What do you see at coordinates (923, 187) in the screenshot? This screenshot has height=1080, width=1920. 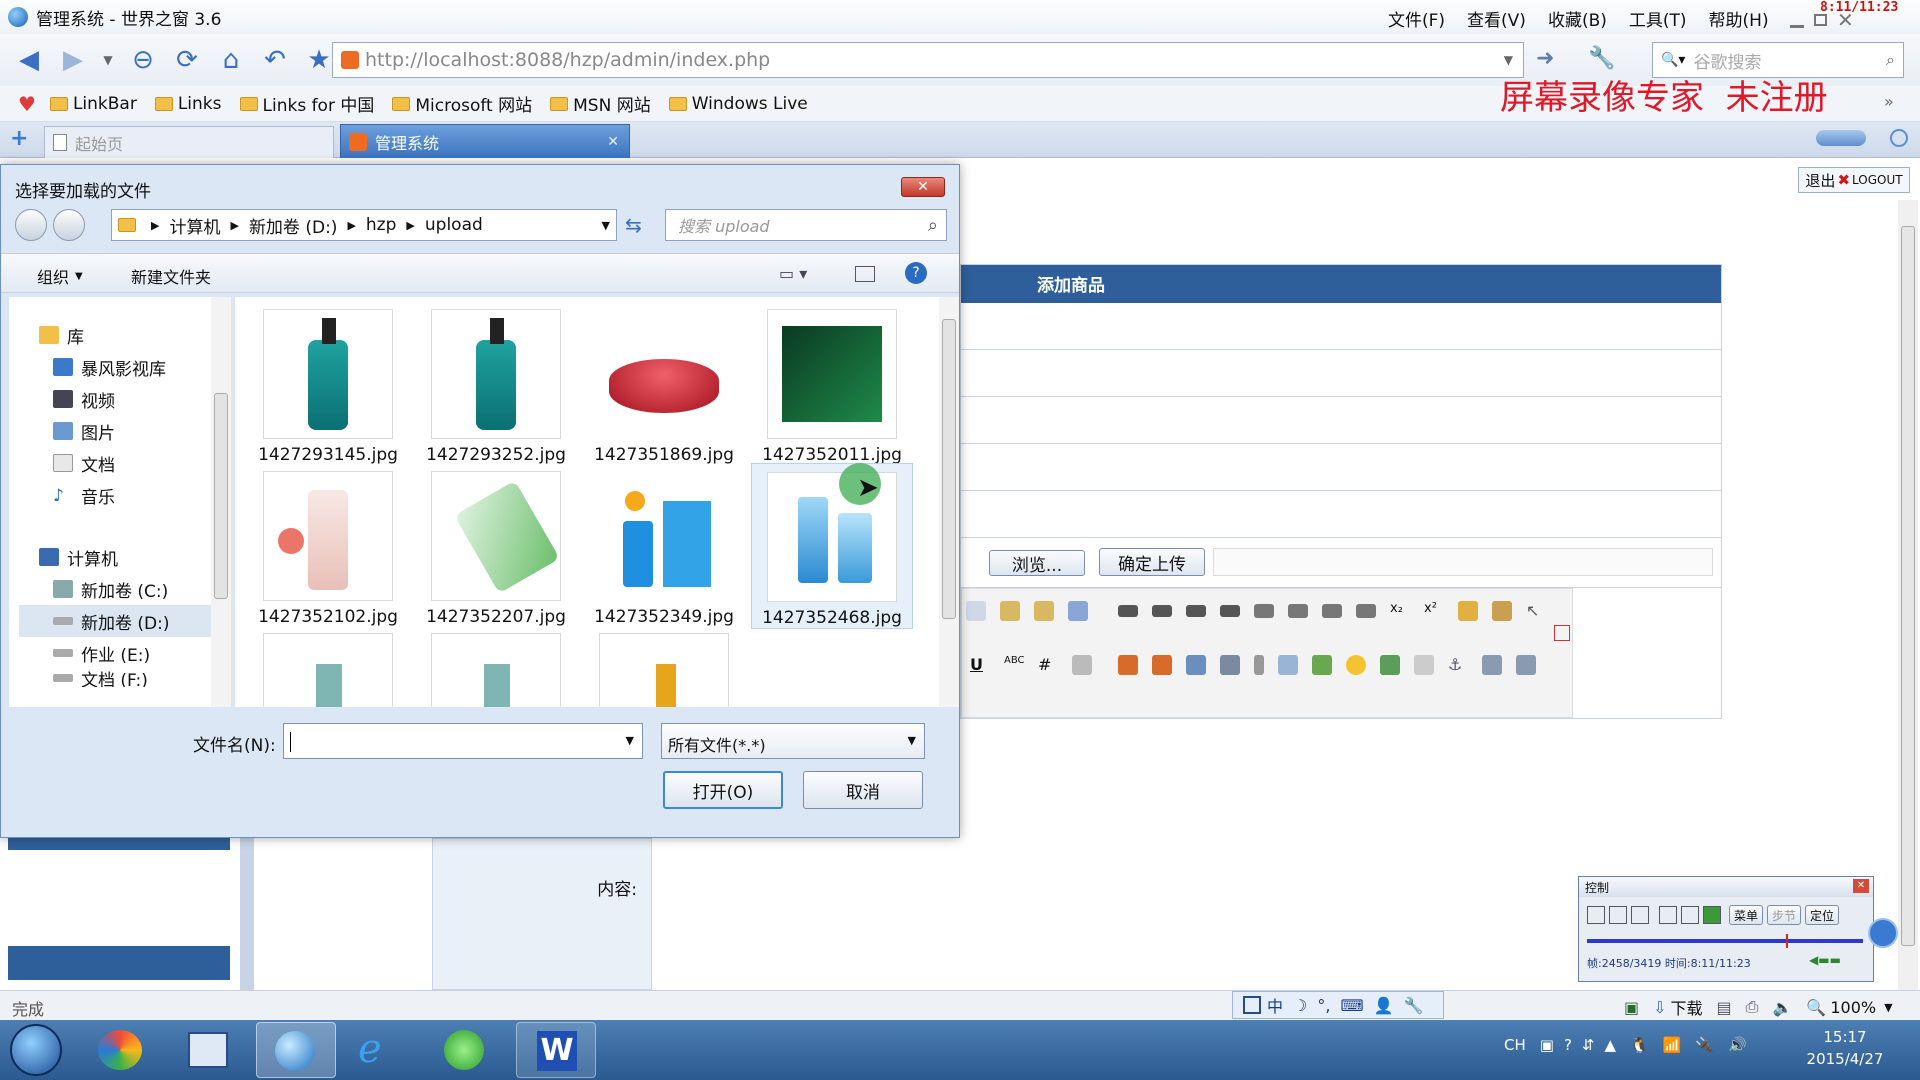 I see `dialog-close-button: ✕` at bounding box center [923, 187].